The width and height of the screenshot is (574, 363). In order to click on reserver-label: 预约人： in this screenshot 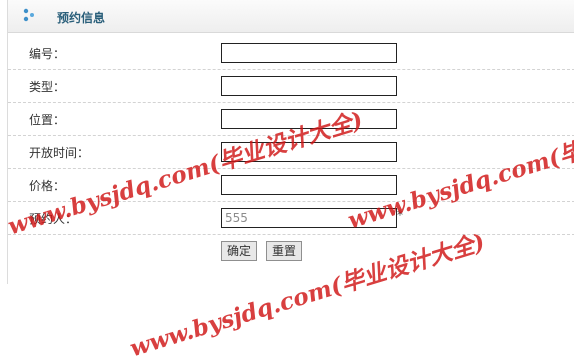, I will do `click(53, 219)`.